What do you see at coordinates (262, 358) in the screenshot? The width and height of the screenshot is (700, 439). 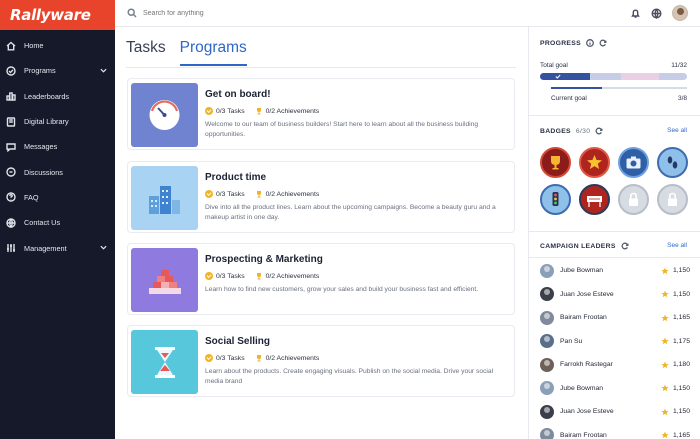 I see `program-meta: 0/3 Tasks 0/2 Achievements` at bounding box center [262, 358].